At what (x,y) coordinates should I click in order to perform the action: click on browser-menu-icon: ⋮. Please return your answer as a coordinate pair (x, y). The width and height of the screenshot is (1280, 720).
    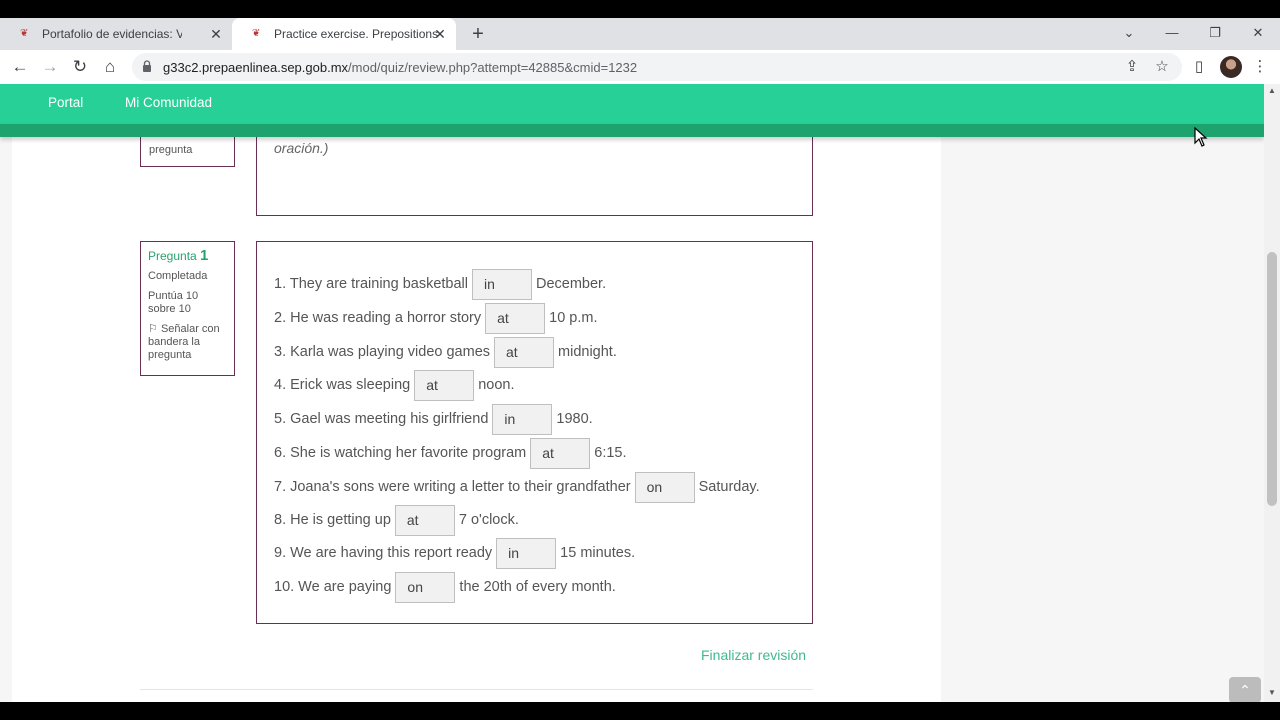
    Looking at the image, I should click on (1260, 67).